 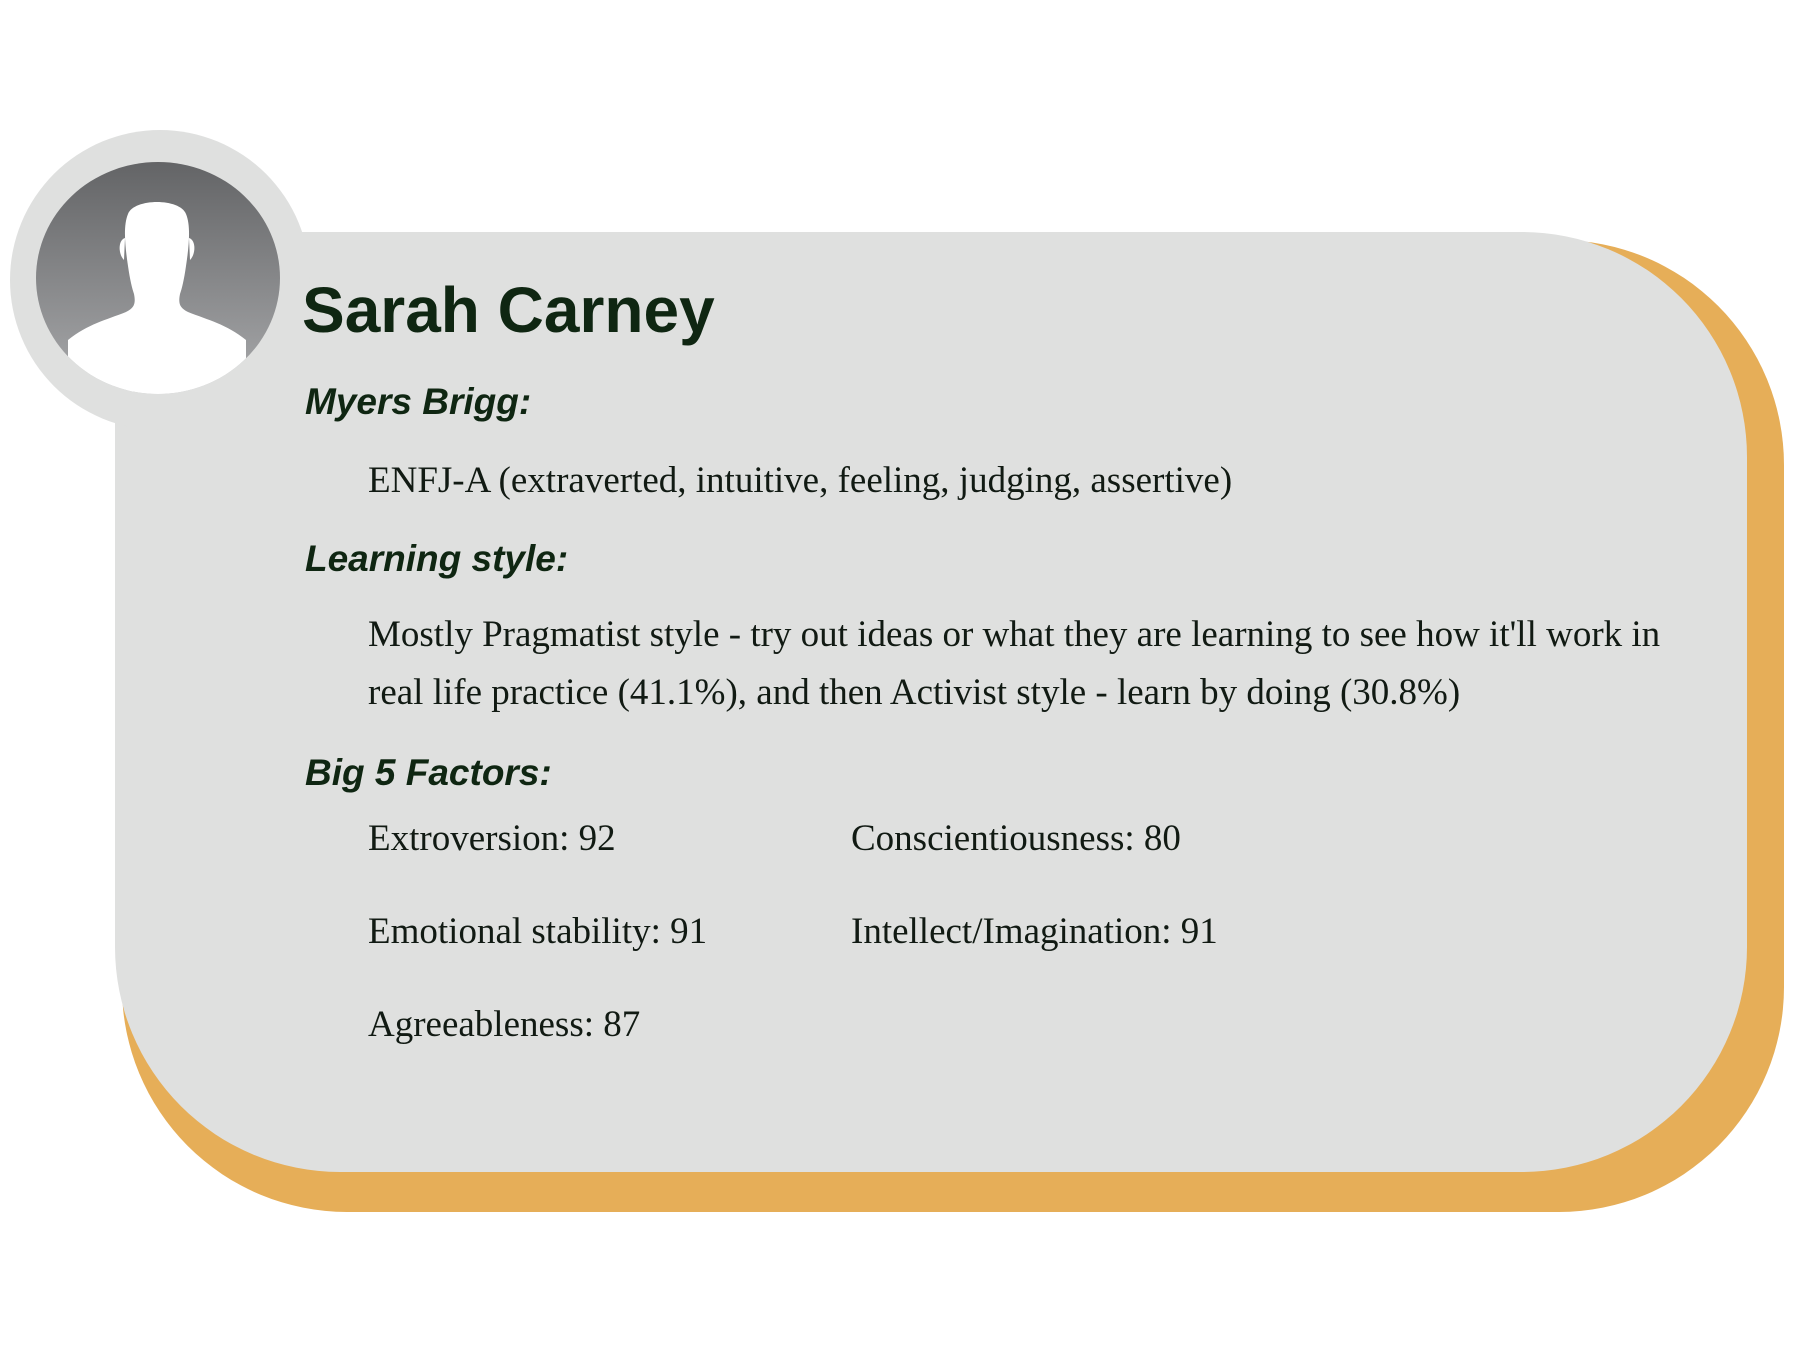 What do you see at coordinates (1034, 931) in the screenshot?
I see `factor-intellect-imagination: Intellect/Imagination: 91` at bounding box center [1034, 931].